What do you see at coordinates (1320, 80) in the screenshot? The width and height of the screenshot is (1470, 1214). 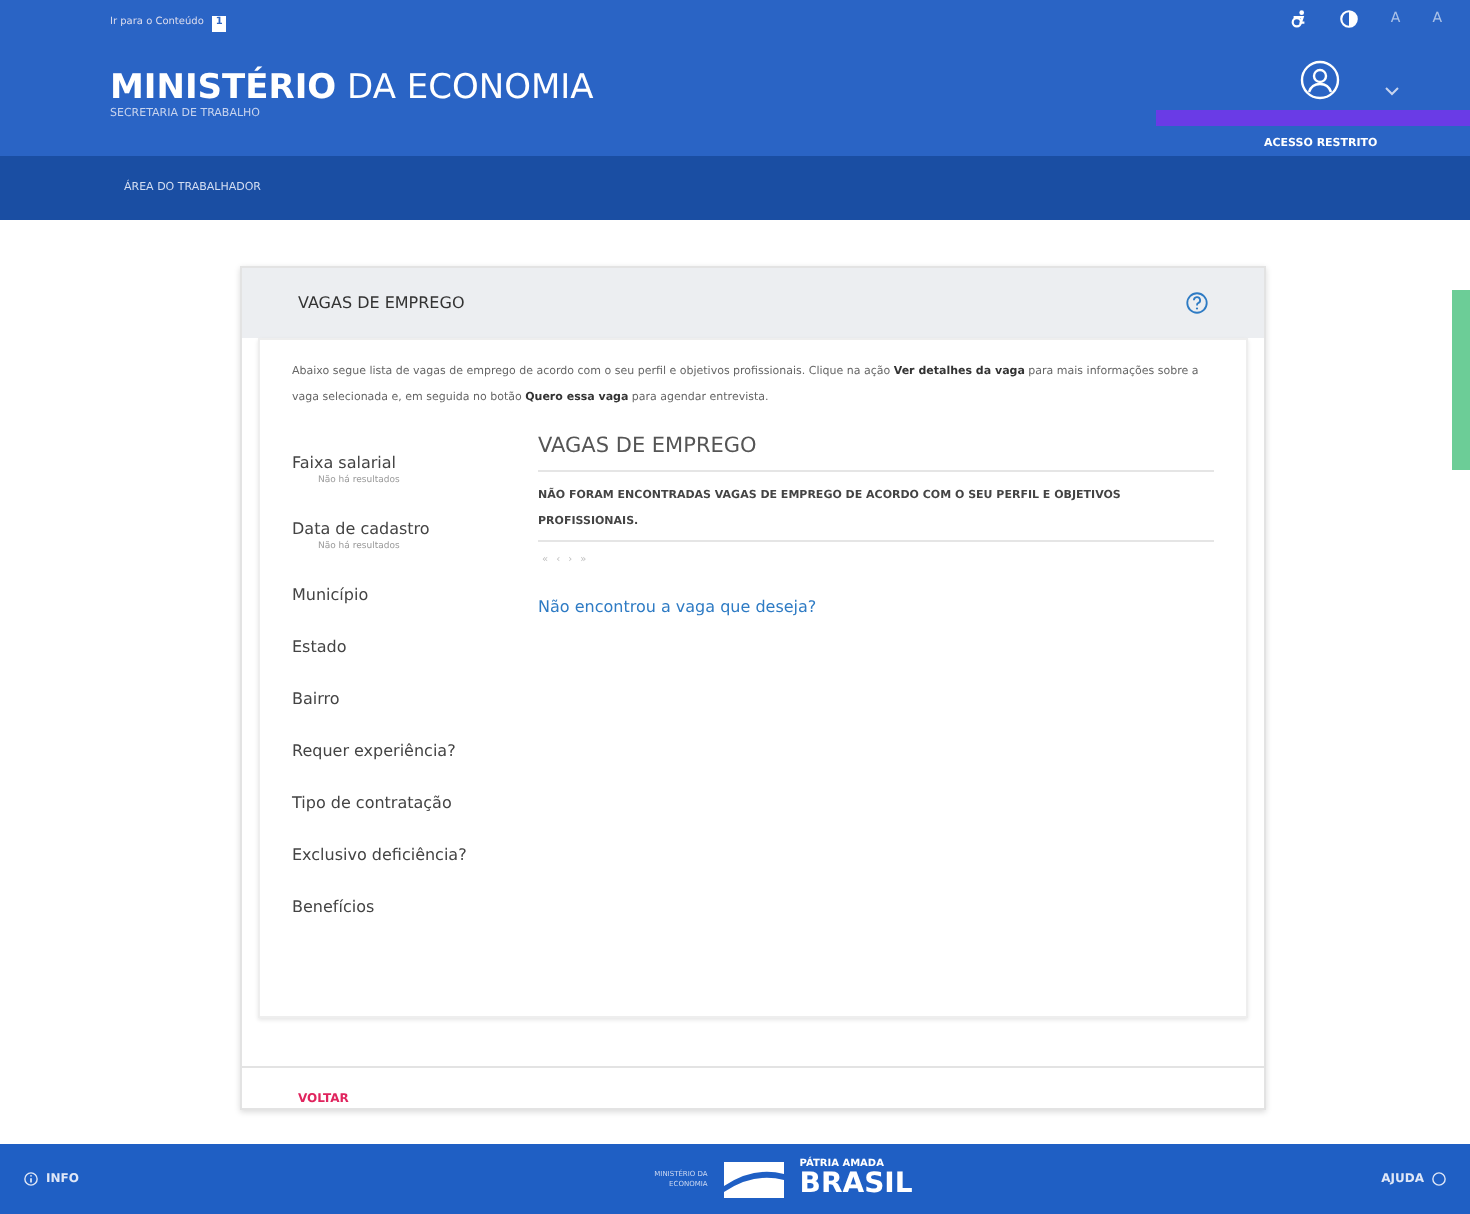 I see `user-icon` at bounding box center [1320, 80].